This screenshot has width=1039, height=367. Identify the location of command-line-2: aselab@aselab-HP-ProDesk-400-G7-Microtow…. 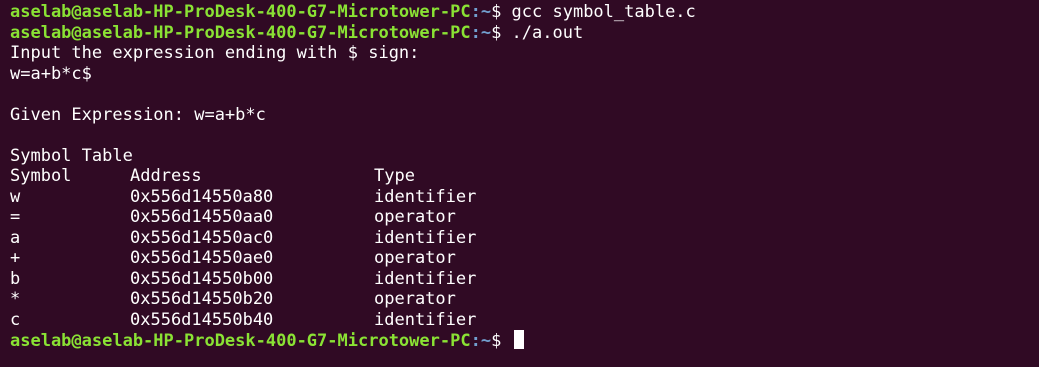
(524, 33).